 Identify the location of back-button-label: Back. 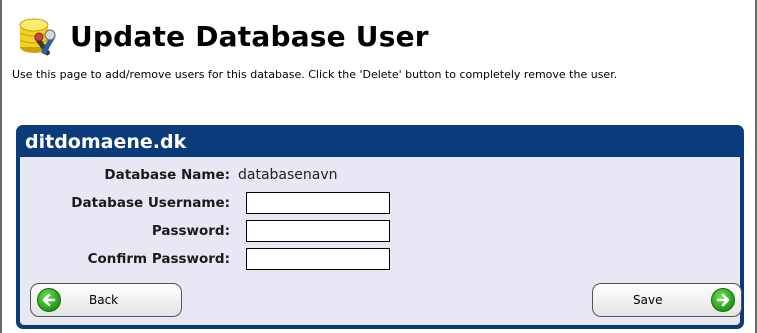
(104, 300).